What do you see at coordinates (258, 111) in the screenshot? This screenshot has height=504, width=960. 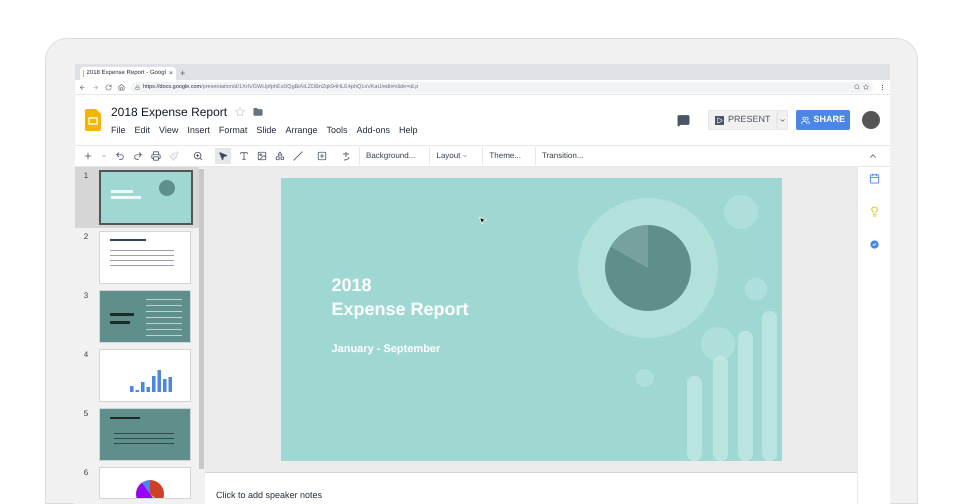 I see `folder-icon` at bounding box center [258, 111].